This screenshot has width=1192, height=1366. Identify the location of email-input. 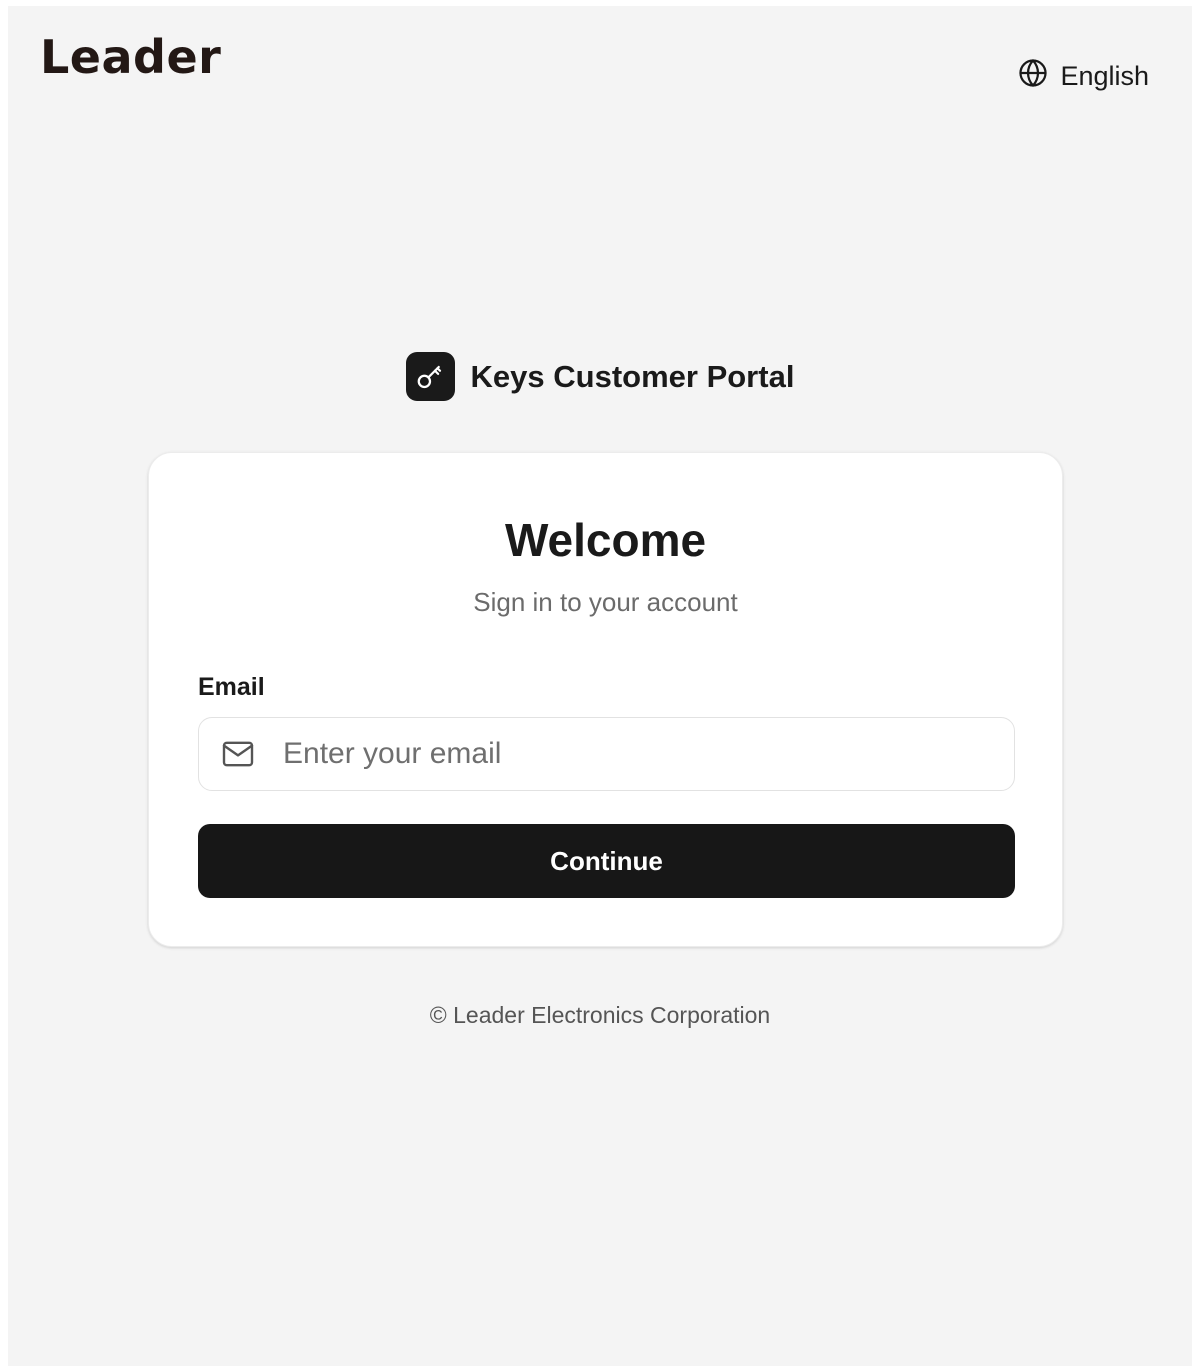
(606, 754).